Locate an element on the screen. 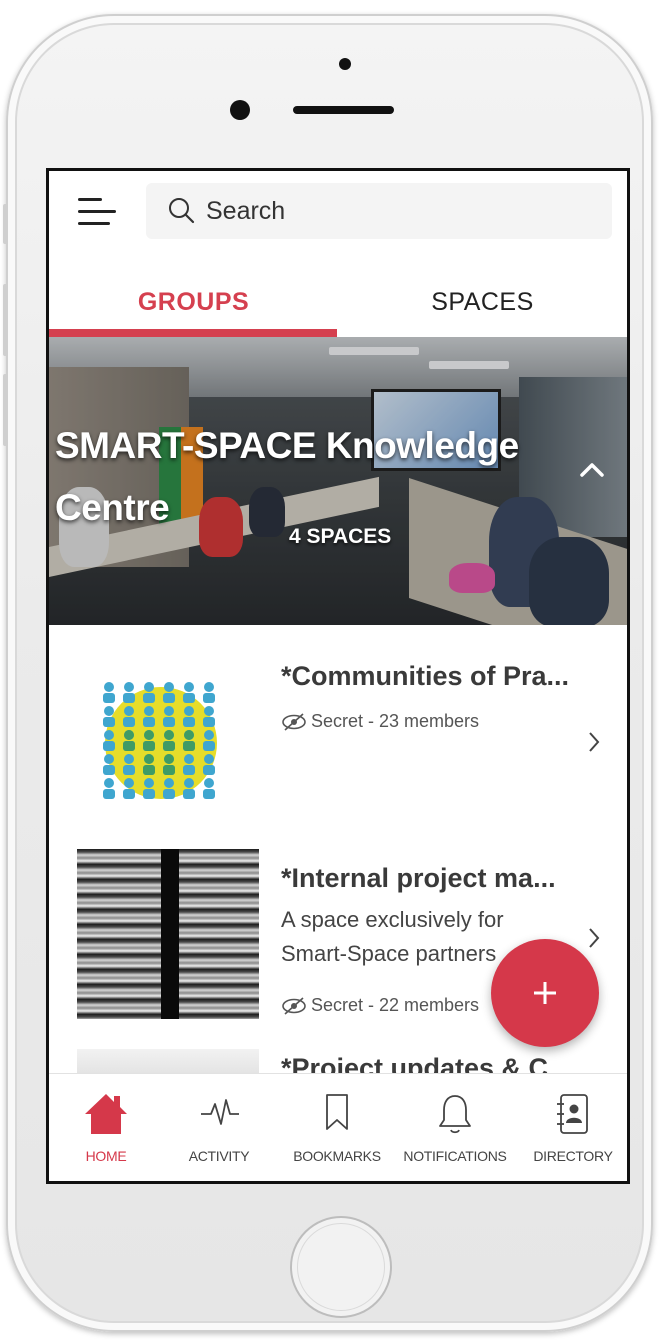  add-button is located at coordinates (545, 993).